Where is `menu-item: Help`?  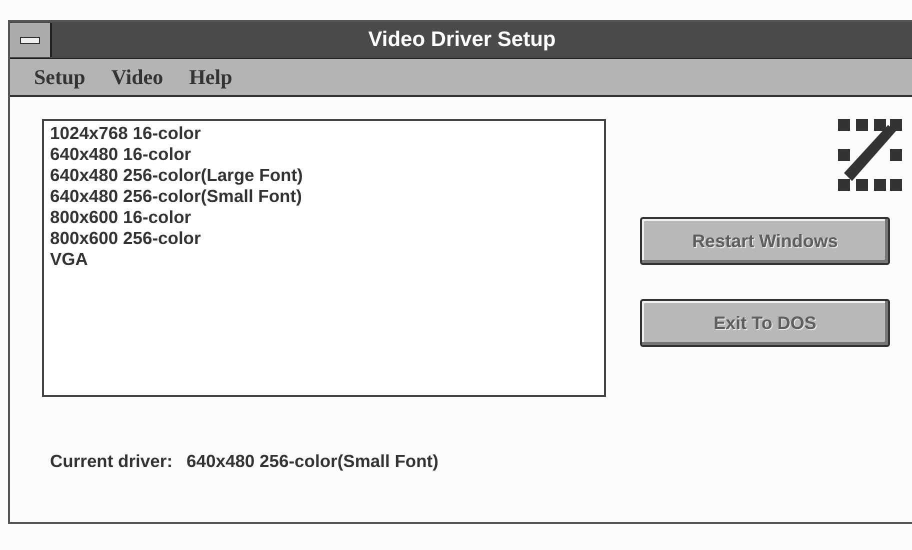
menu-item: Help is located at coordinates (210, 77).